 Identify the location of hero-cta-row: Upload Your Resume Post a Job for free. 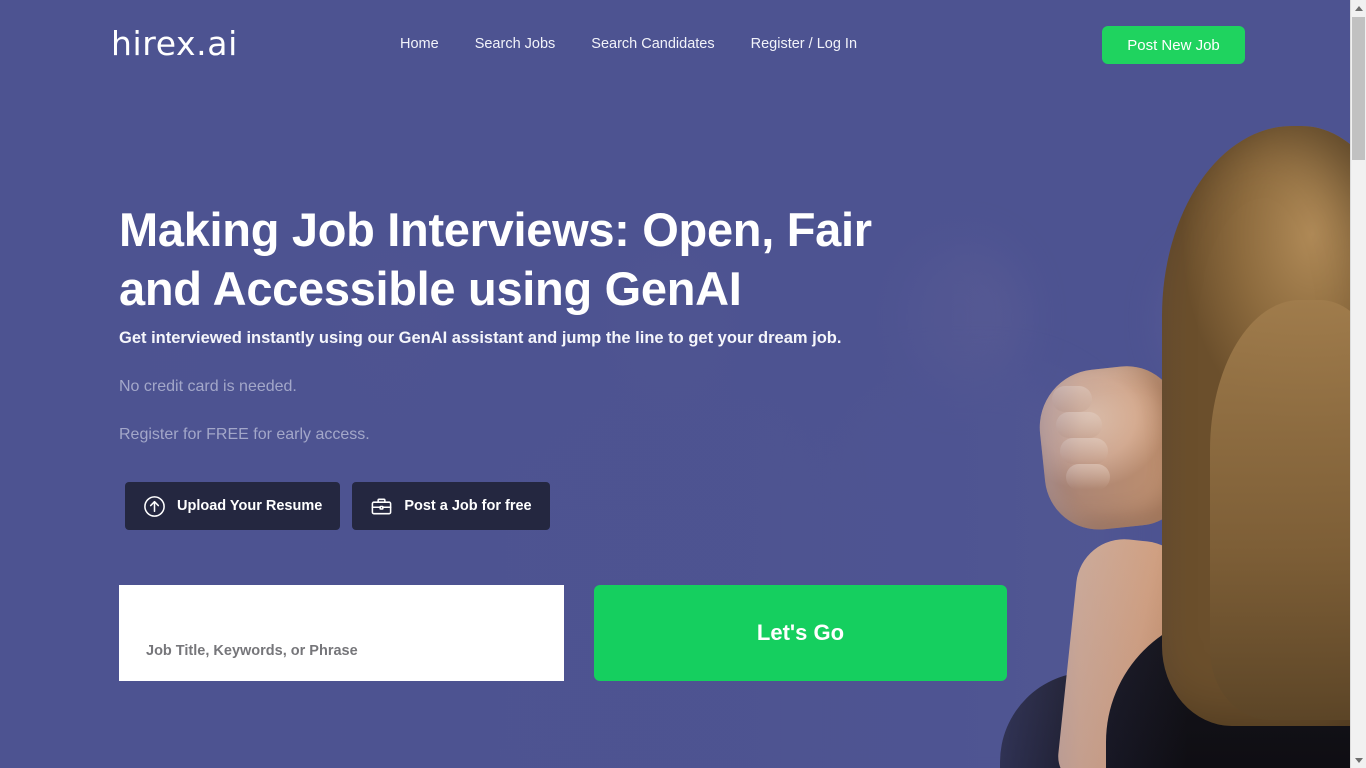
(337, 506).